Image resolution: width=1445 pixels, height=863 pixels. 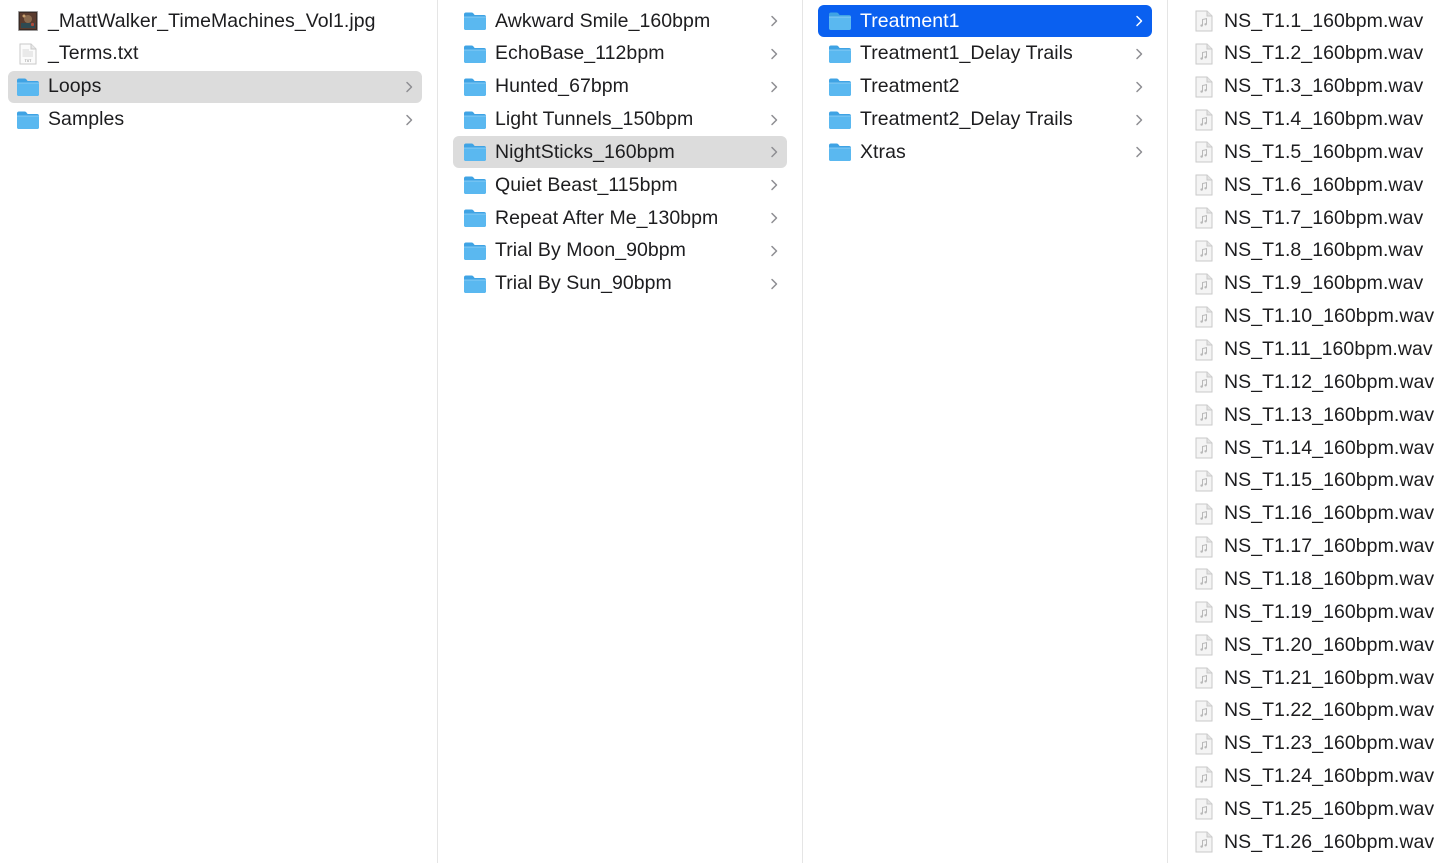 I want to click on file-row: NS_T1.12_160bpm.wav, so click(x=1315, y=382).